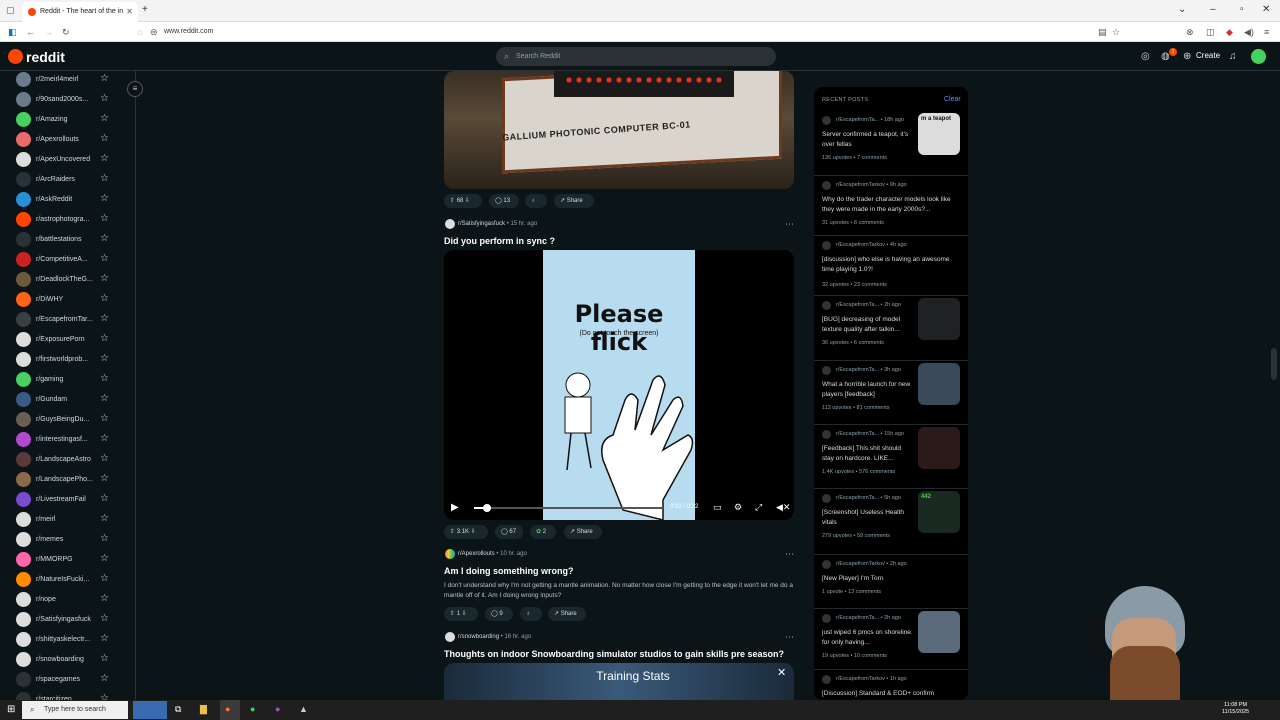 This screenshot has height=720, width=1280. What do you see at coordinates (1213, 9) in the screenshot?
I see `minimize-icon: –` at bounding box center [1213, 9].